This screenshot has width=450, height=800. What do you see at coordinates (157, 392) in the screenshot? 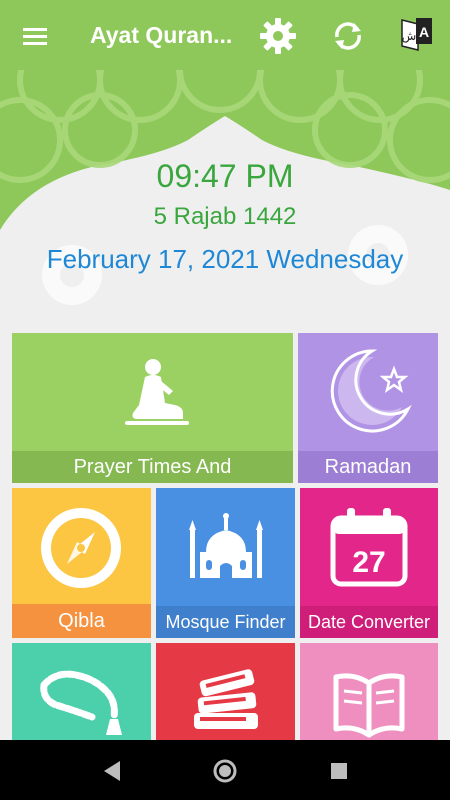
I see `prayer-icon` at bounding box center [157, 392].